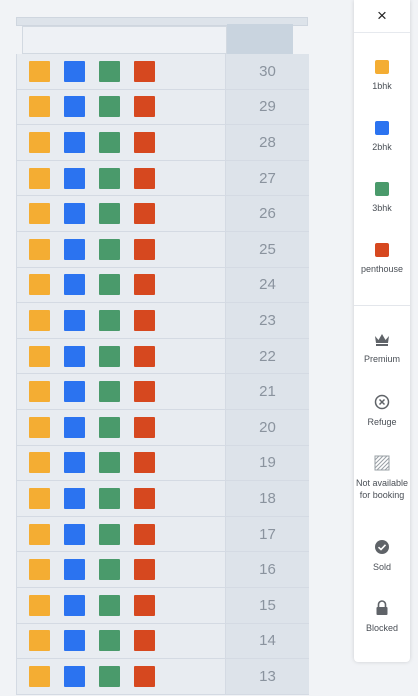 The image size is (418, 696). I want to click on close-button: ×, so click(382, 16).